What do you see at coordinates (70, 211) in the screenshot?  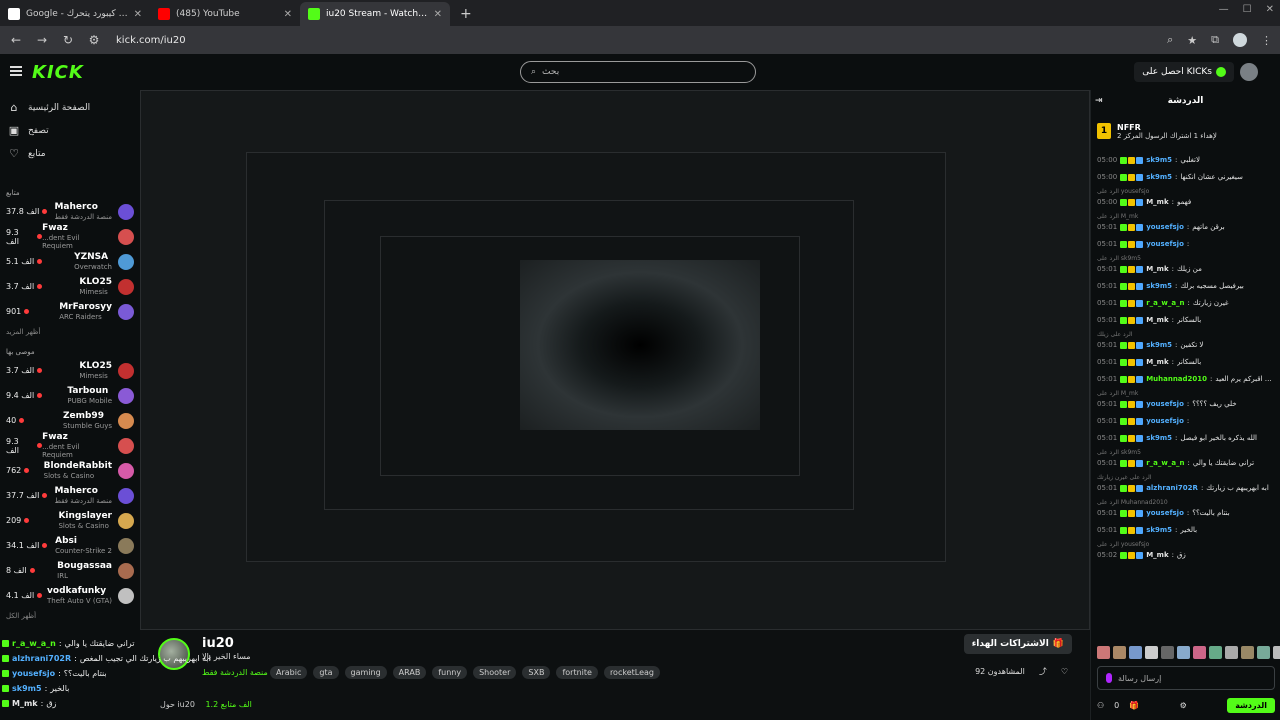 I see `sidebar-channel: 37.8 الف Maherco منصة الدردشة فقط` at bounding box center [70, 211].